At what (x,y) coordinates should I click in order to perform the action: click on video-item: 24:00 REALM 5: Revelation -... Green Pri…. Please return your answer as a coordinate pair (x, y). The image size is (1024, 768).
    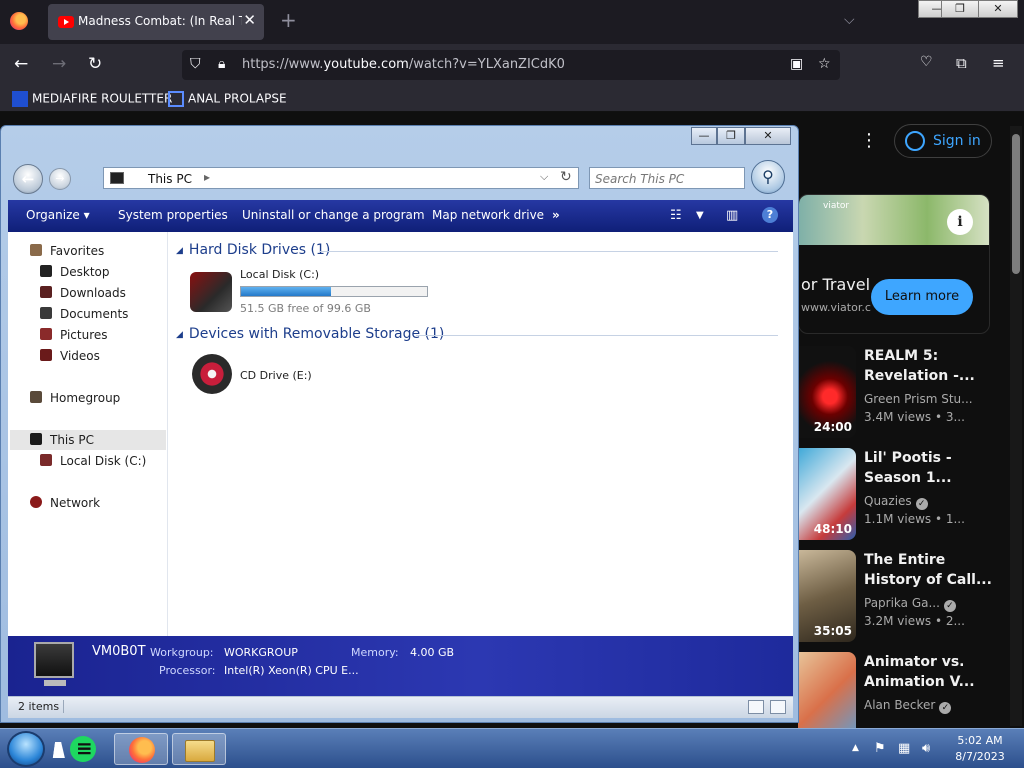
    Looking at the image, I should click on (903, 394).